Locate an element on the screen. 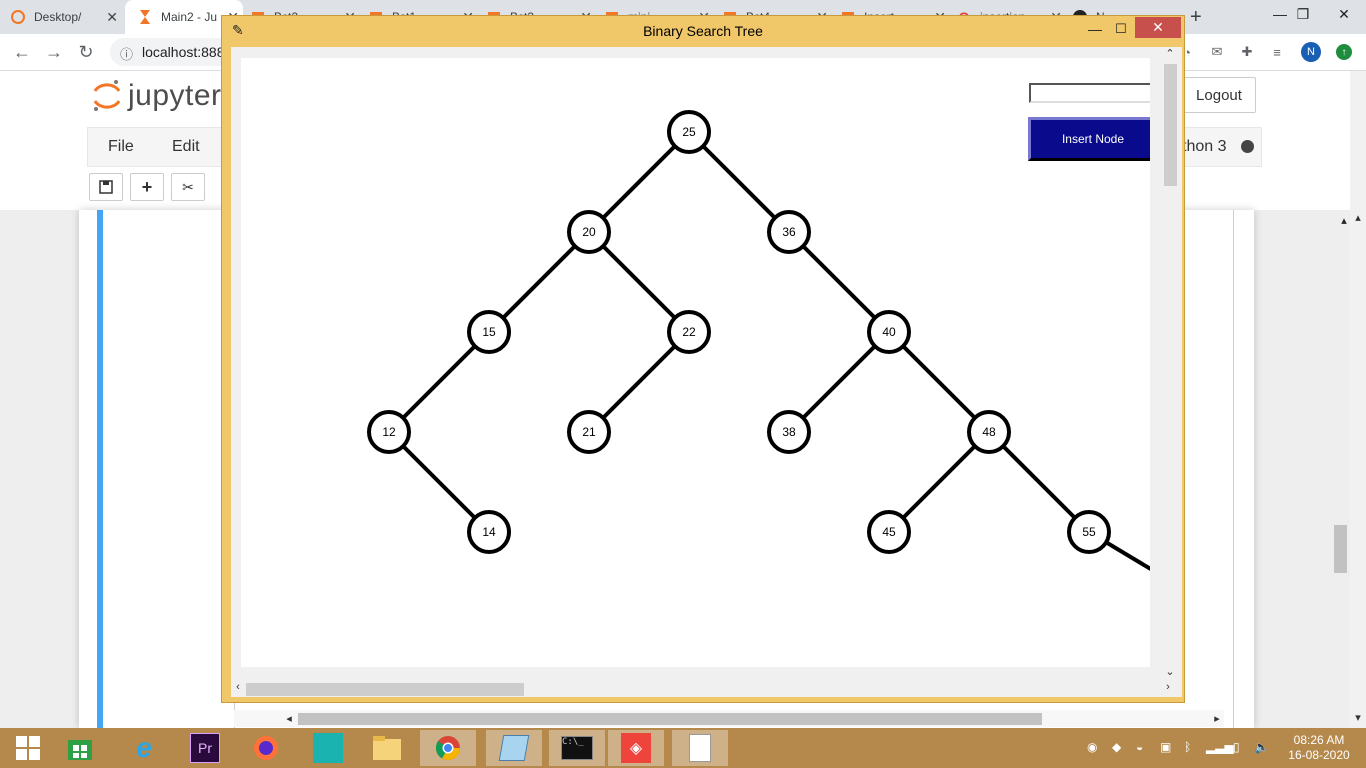  horizontal-scrollbar-thumb is located at coordinates (385, 689).